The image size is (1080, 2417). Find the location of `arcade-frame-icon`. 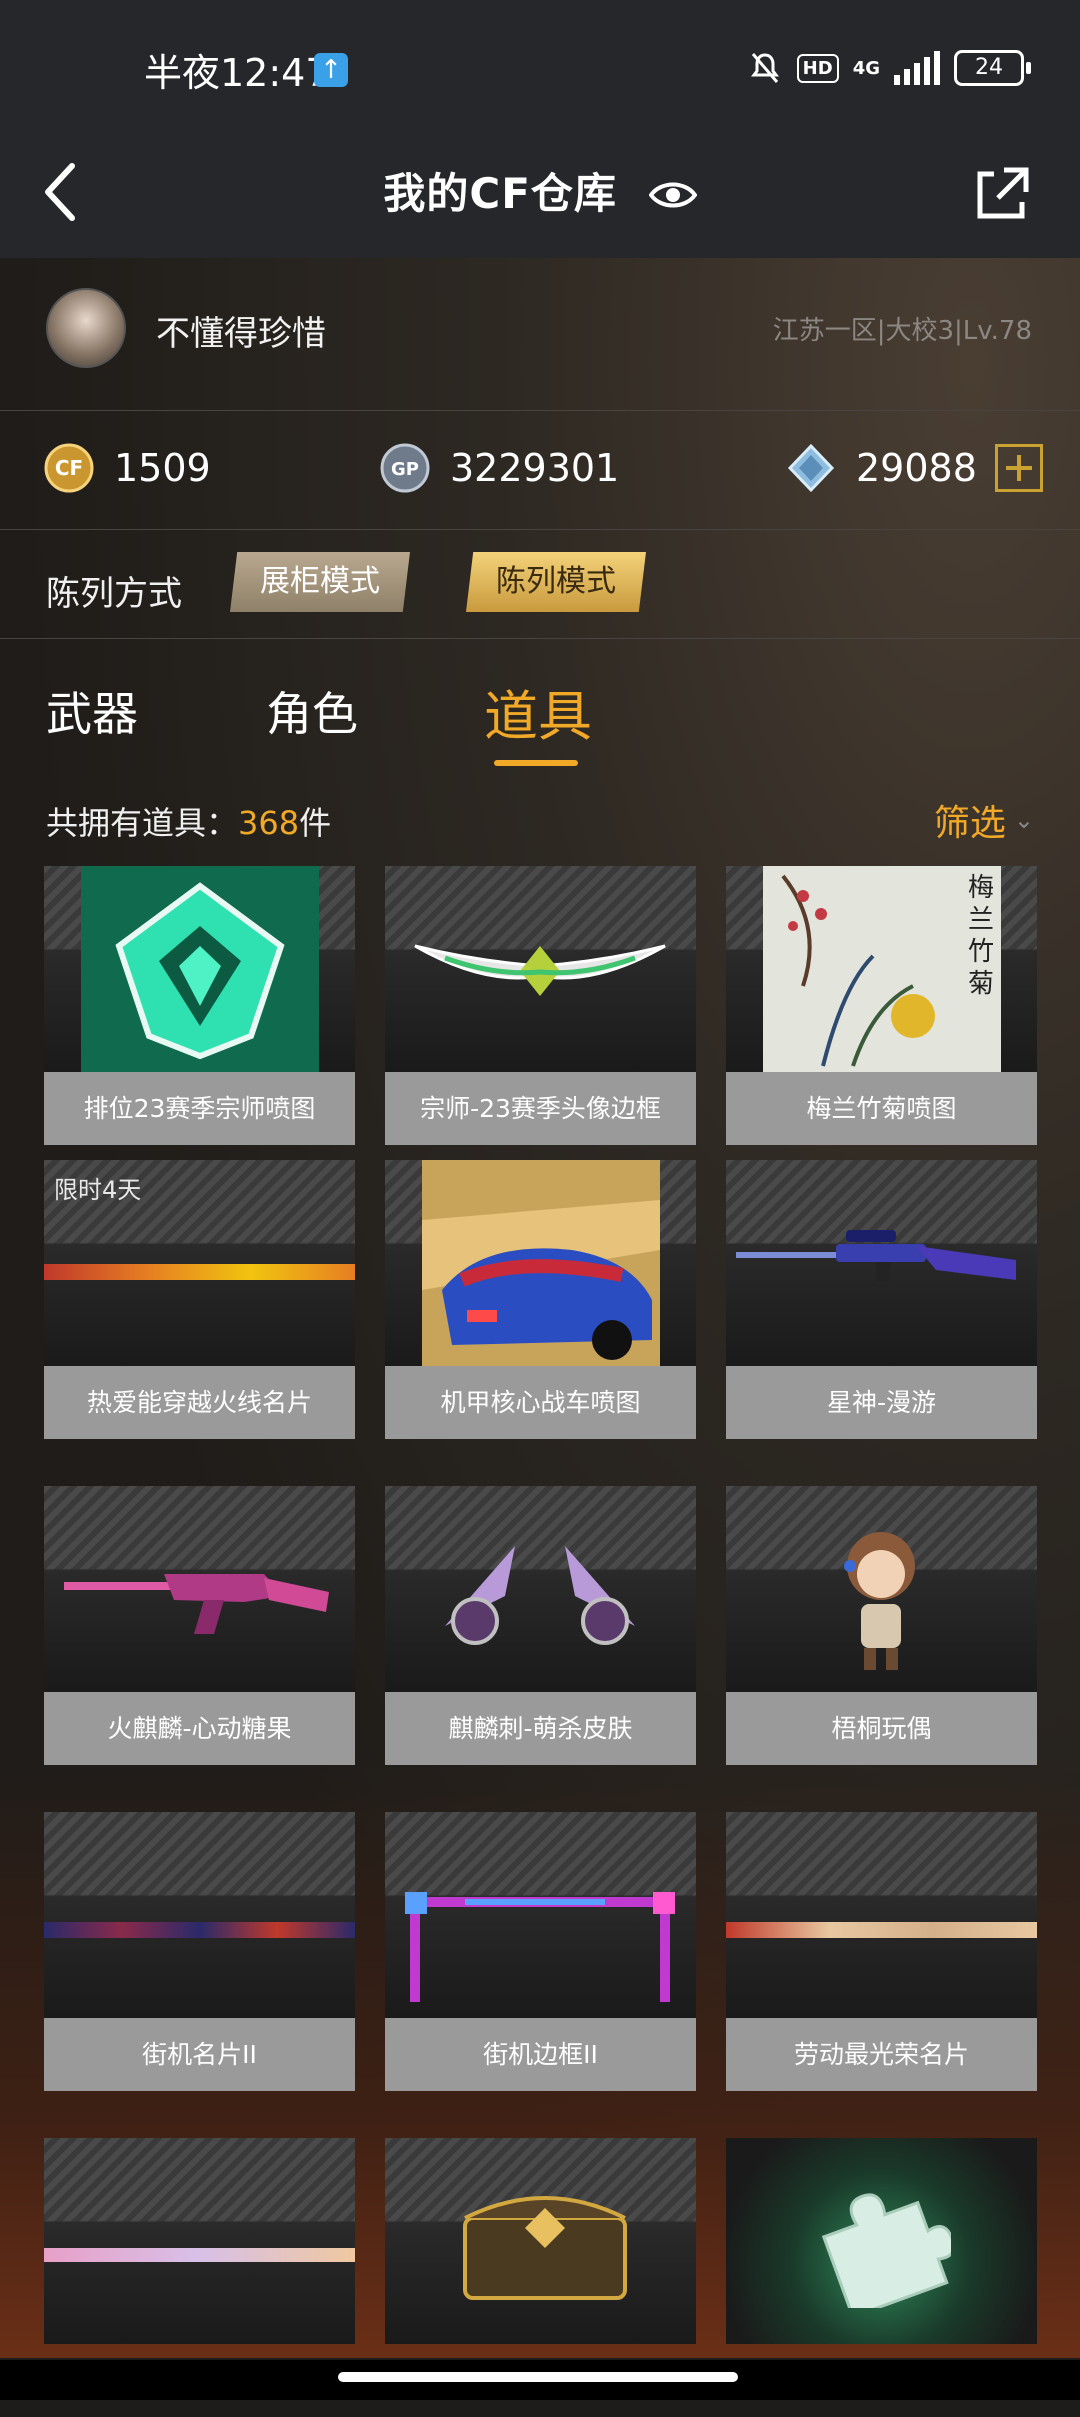

arcade-frame-icon is located at coordinates (540, 1947).